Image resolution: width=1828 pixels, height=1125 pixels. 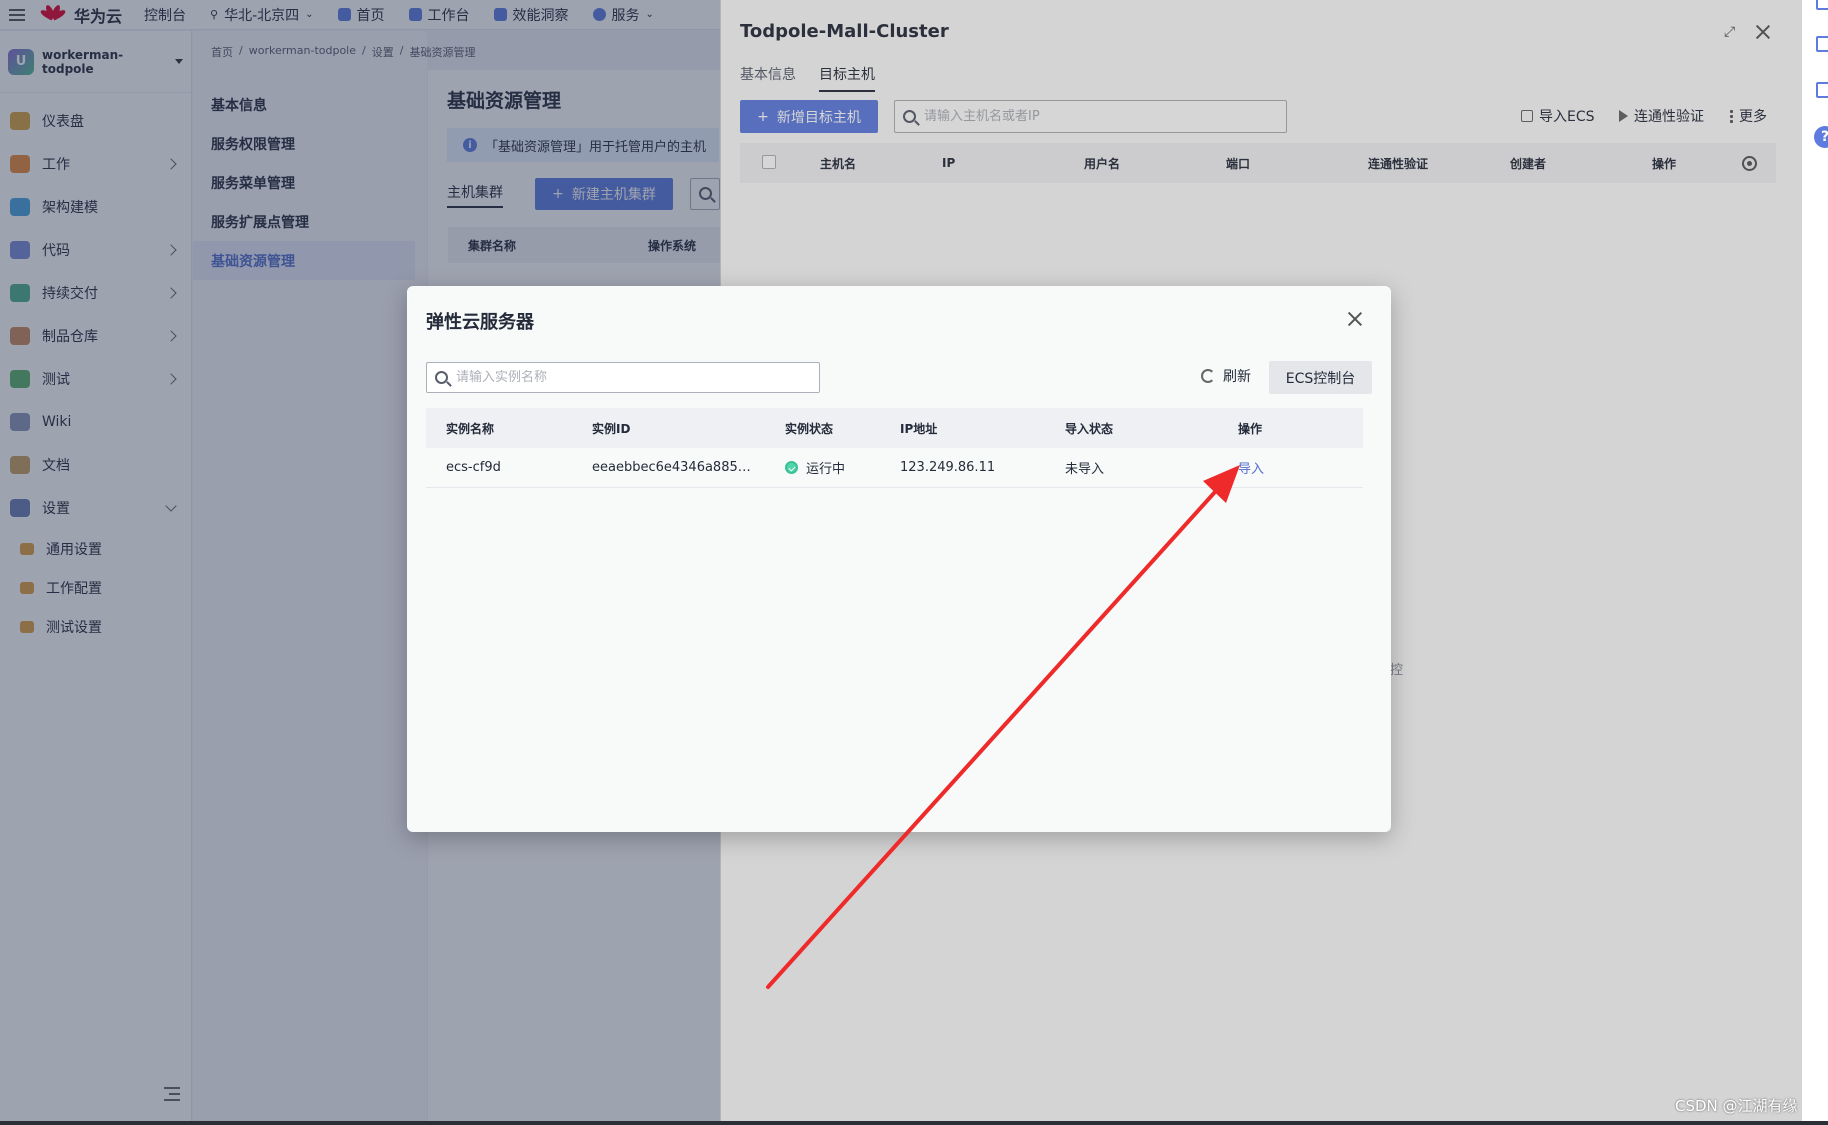 What do you see at coordinates (1822, 44) in the screenshot?
I see `checklist-icon` at bounding box center [1822, 44].